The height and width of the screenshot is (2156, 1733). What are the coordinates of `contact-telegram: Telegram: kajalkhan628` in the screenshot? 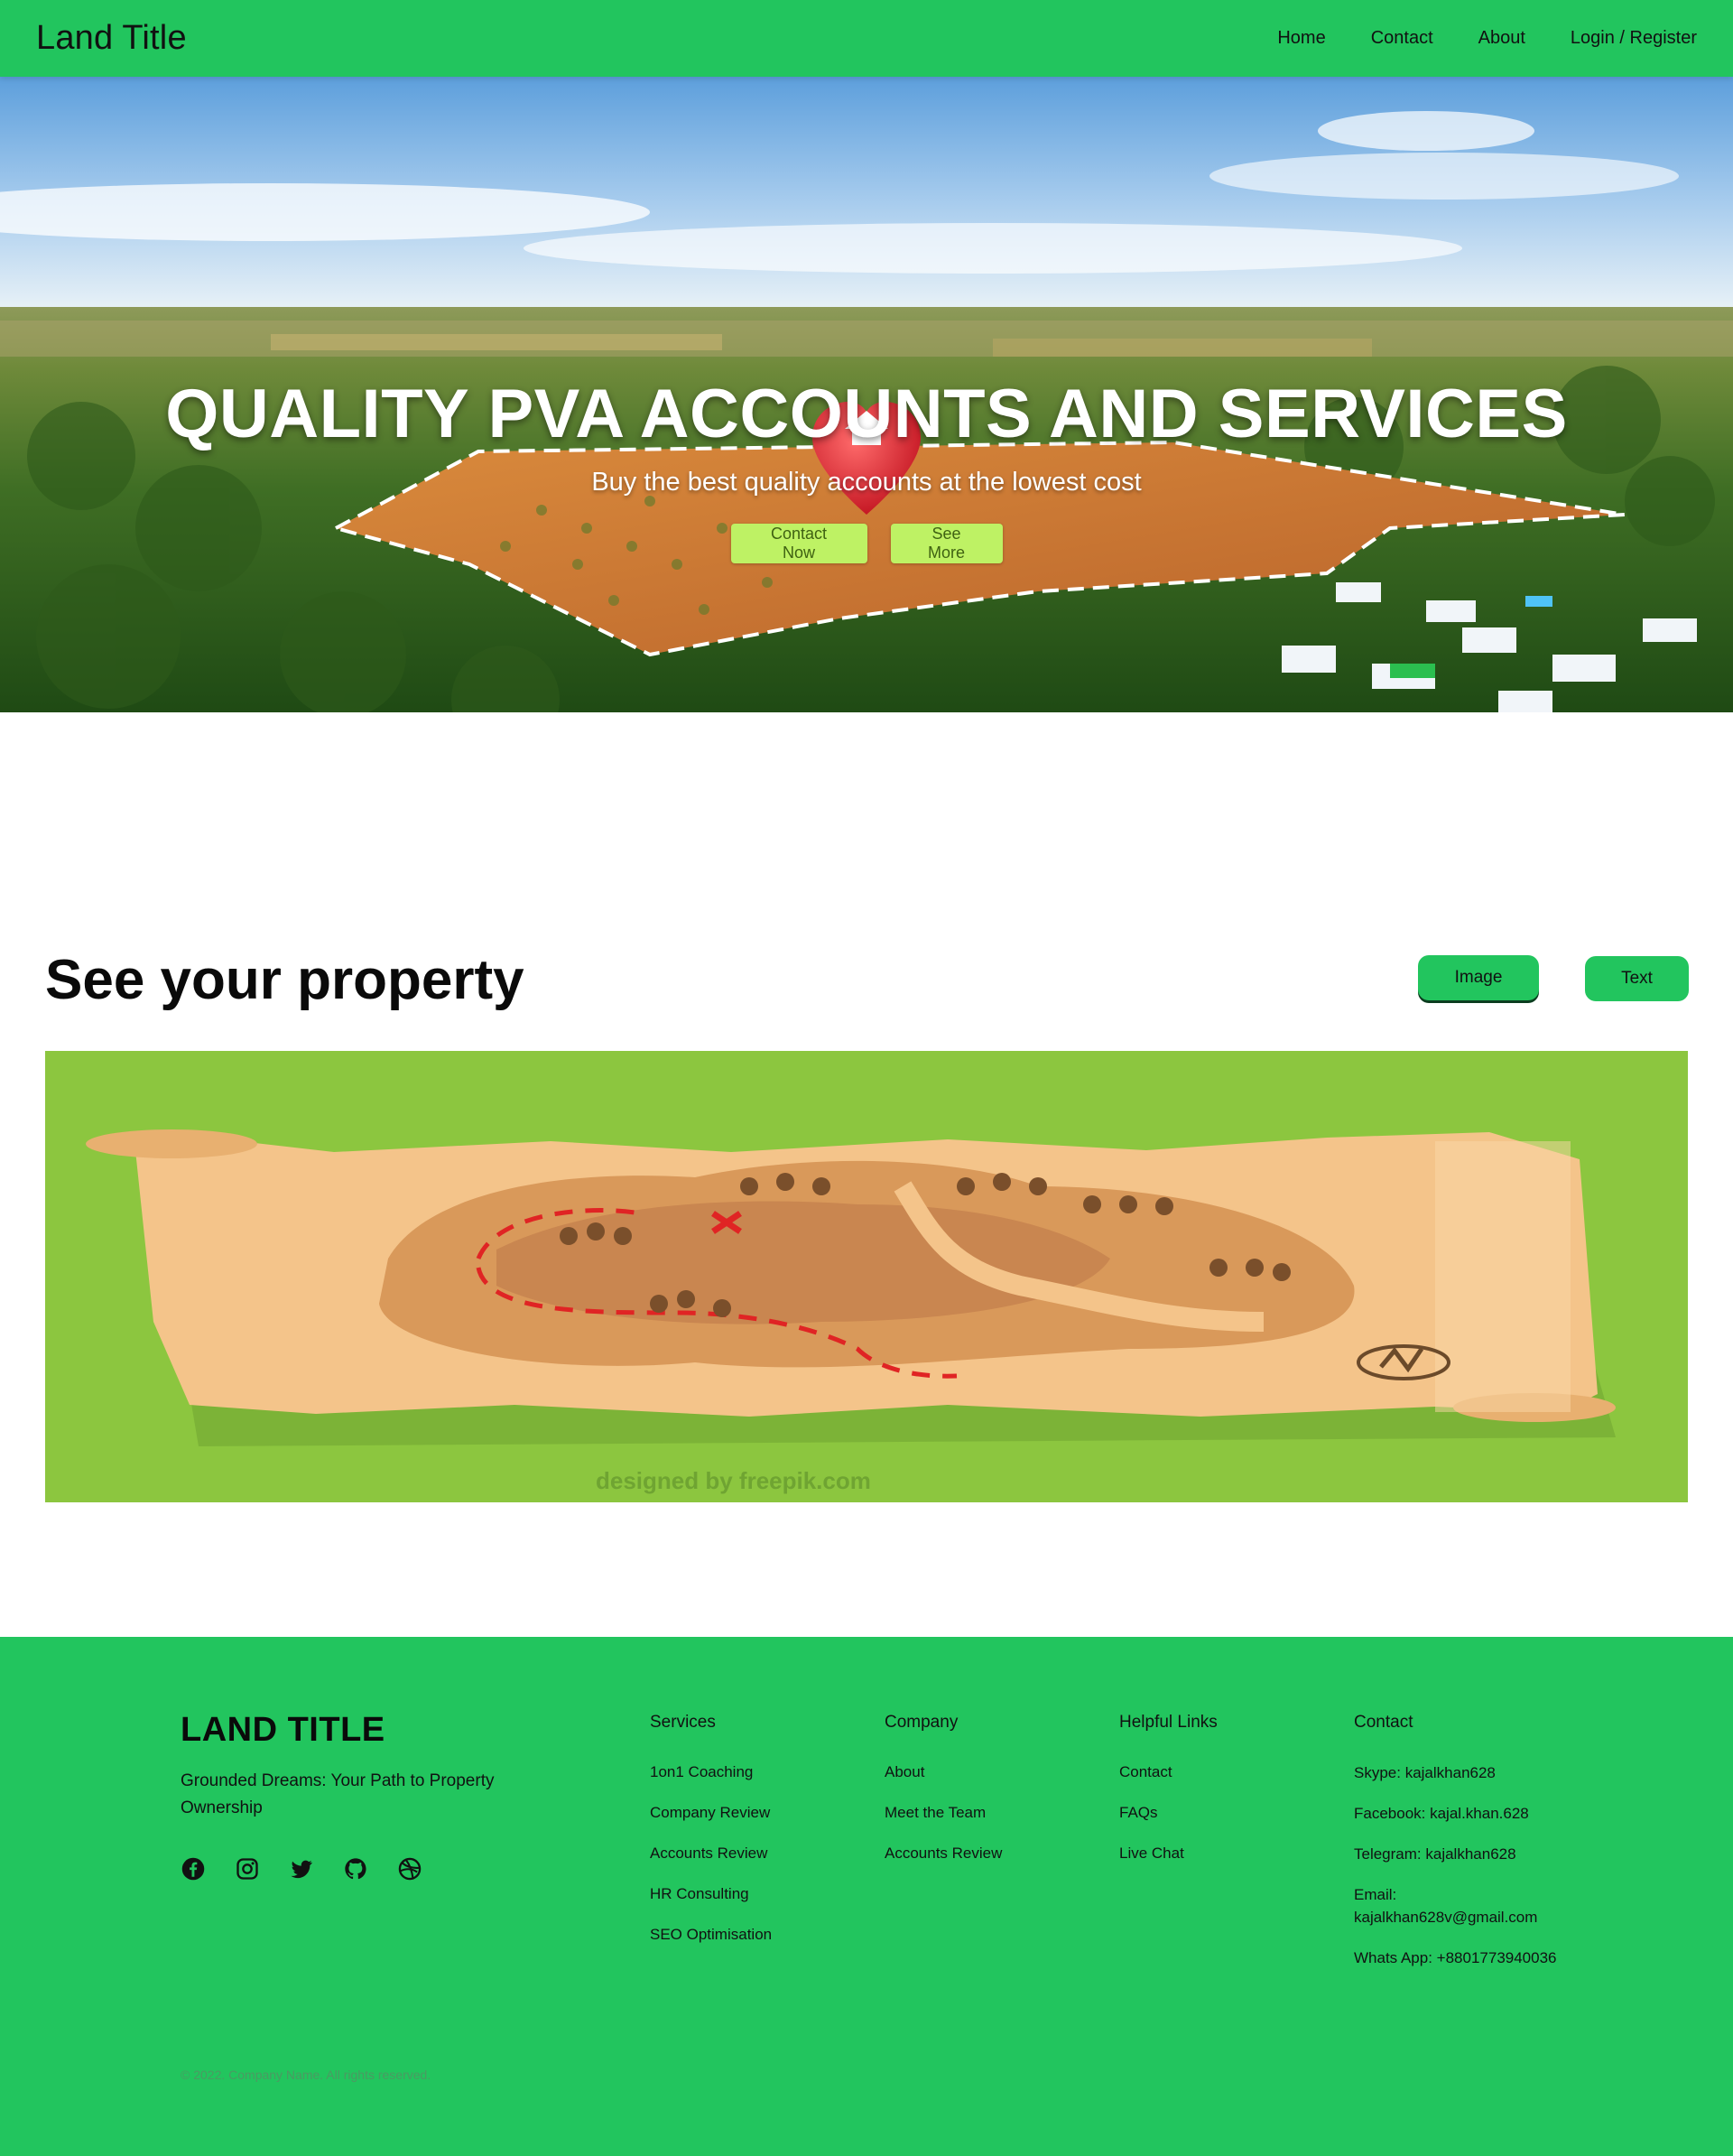 It's located at (1435, 1854).